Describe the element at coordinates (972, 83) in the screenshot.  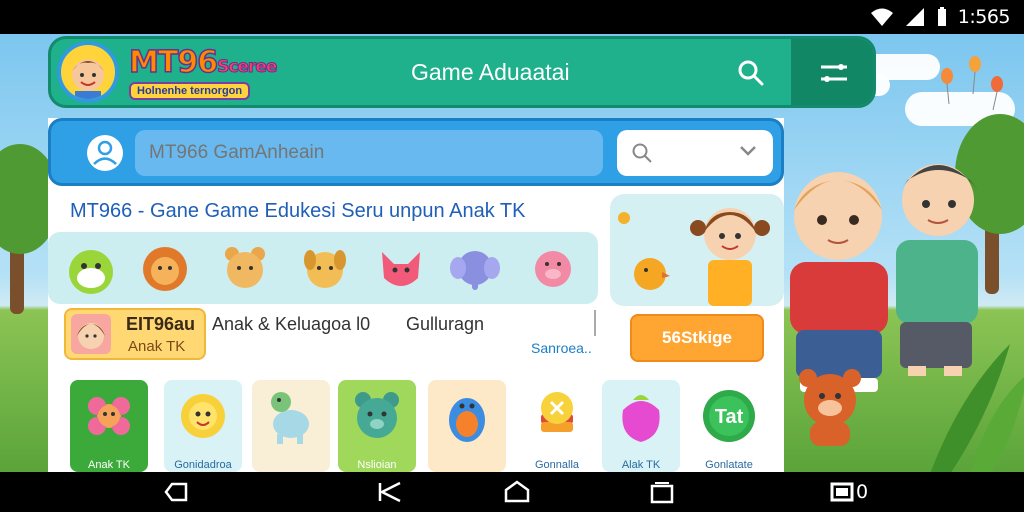
I see `balloons-icon` at that location.